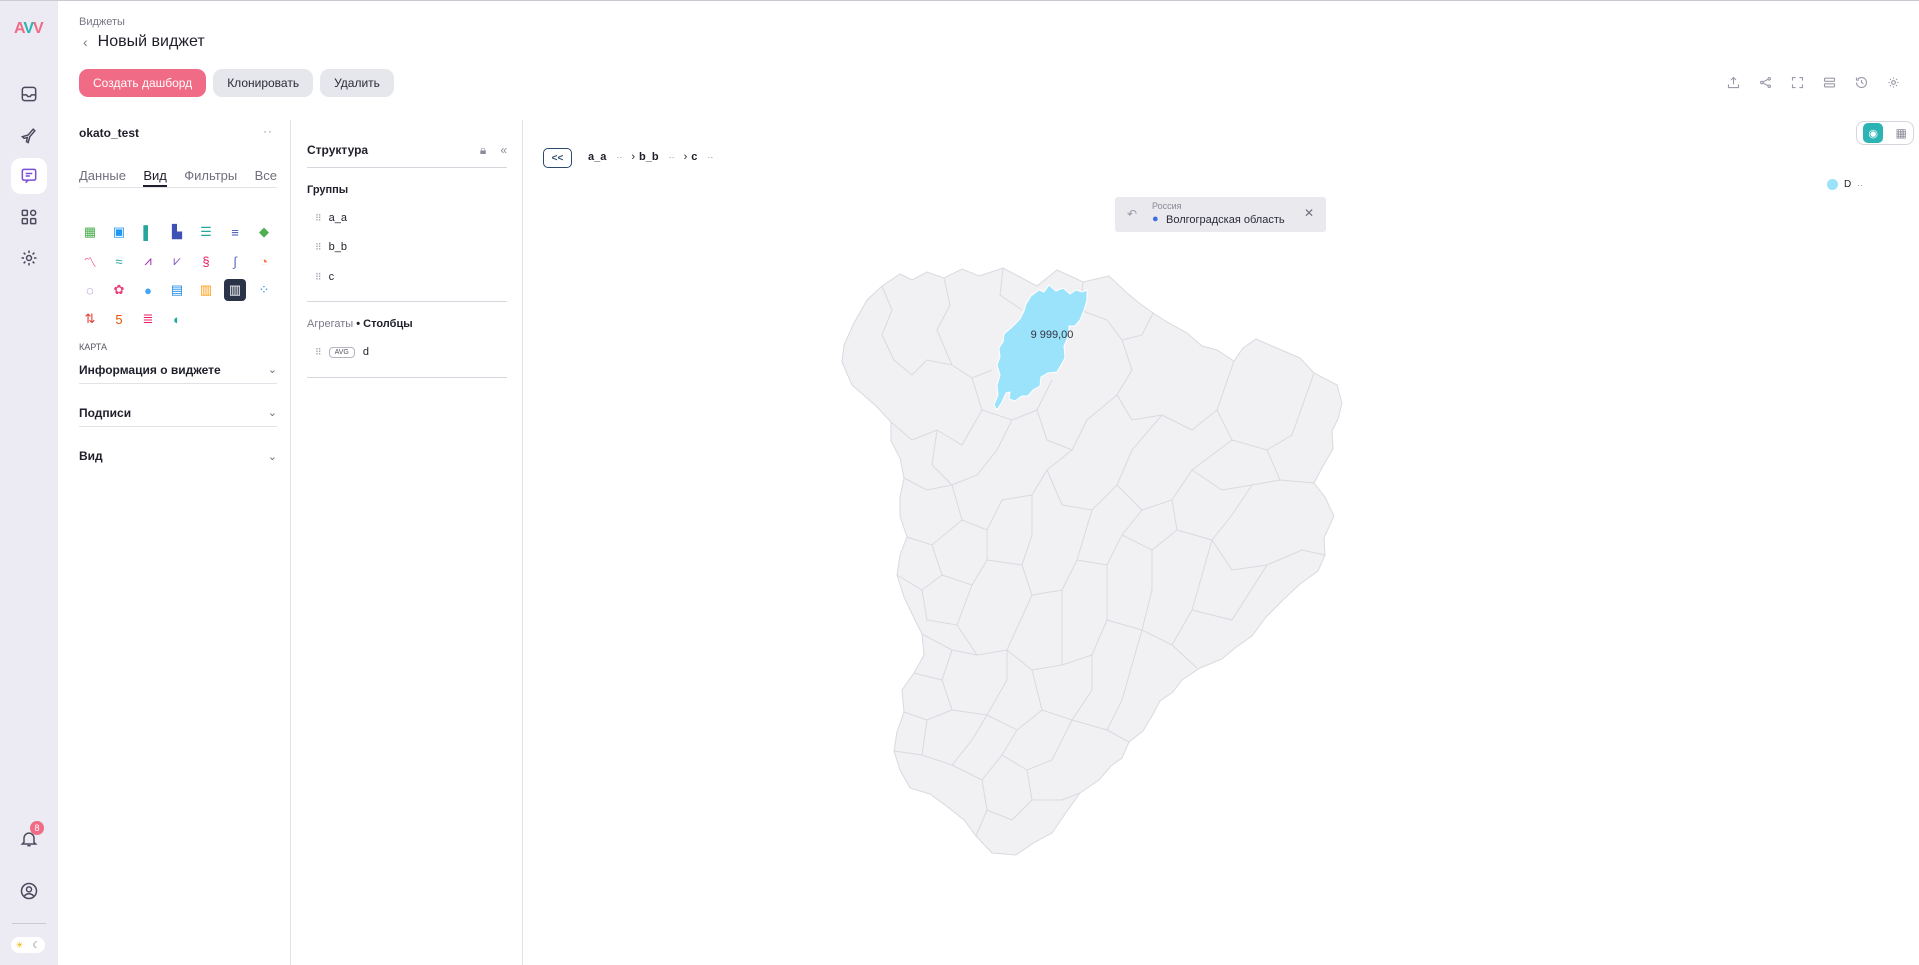  I want to click on kpi-icon: ⇅, so click(90, 319).